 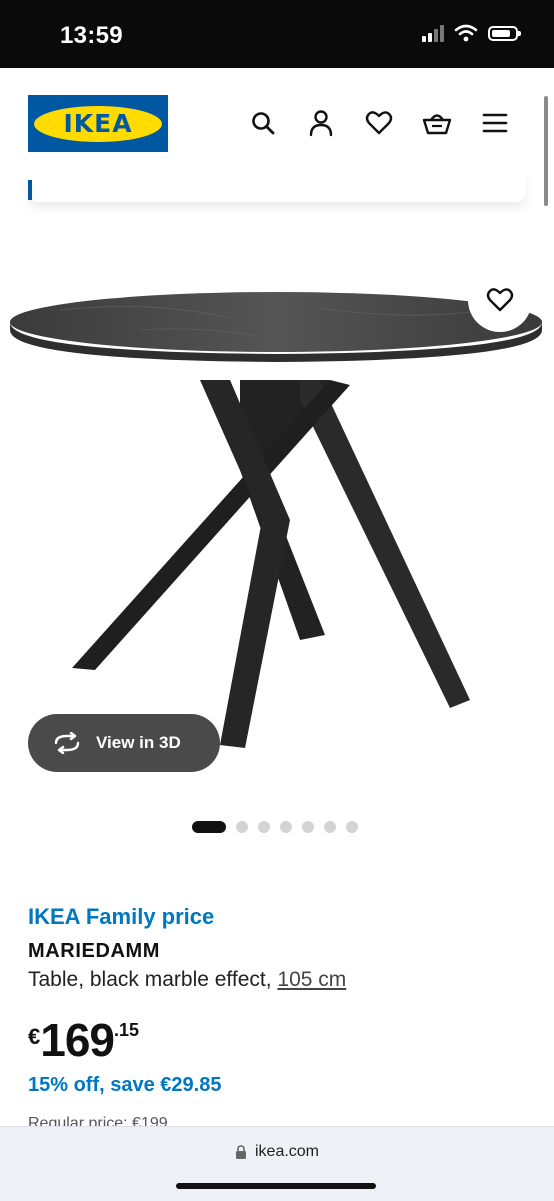 I want to click on signal-icon, so click(x=433, y=33).